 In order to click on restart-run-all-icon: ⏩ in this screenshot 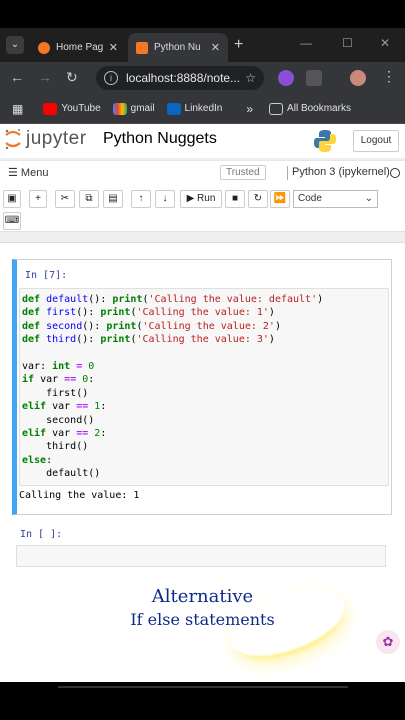, I will do `click(280, 199)`.